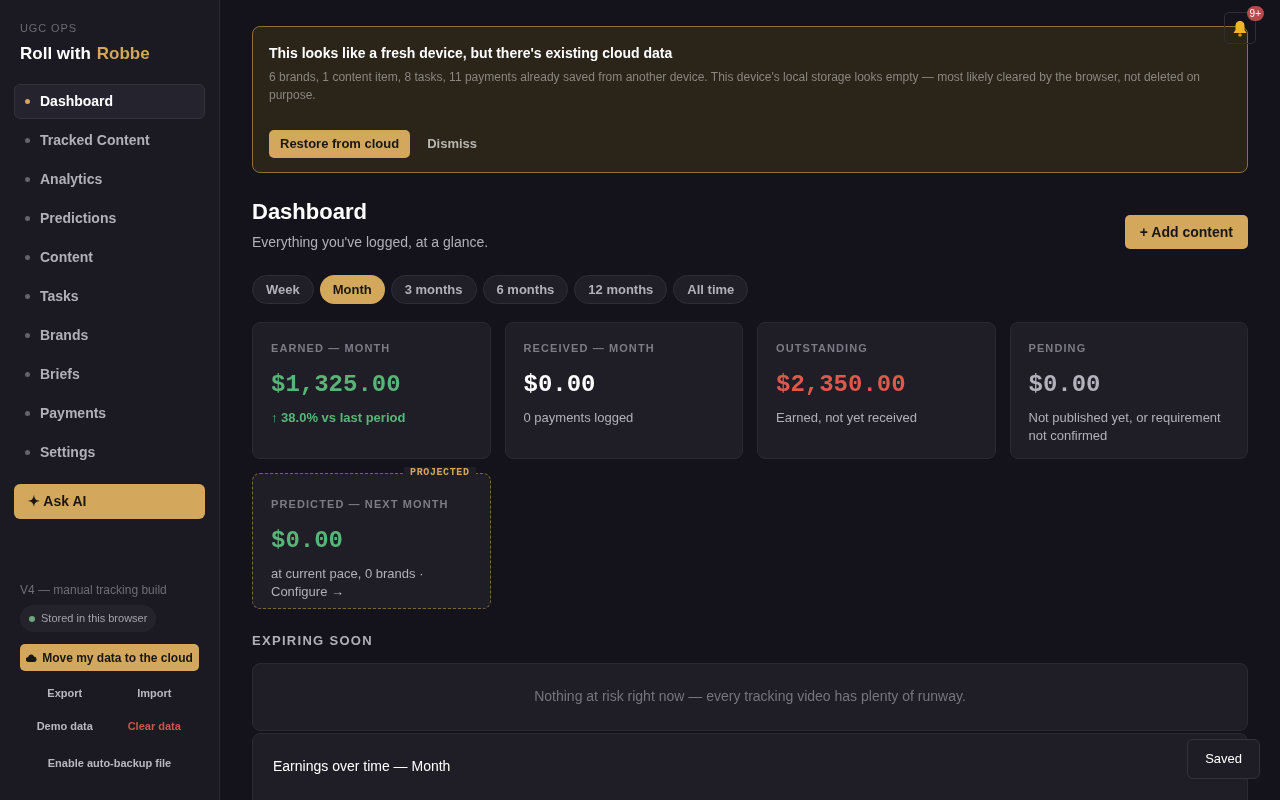  Describe the element at coordinates (93, 590) in the screenshot. I see `version-text: V4 — manual tracking build` at that location.